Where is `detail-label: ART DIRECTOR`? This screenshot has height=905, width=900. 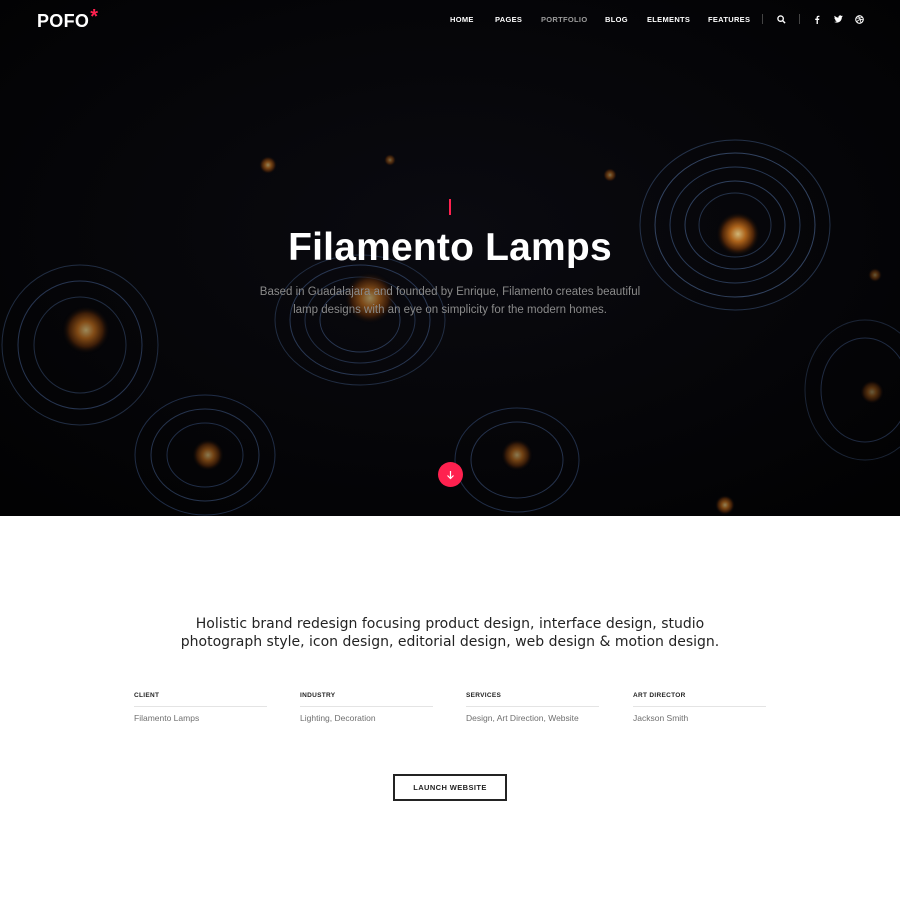
detail-label: ART DIRECTOR is located at coordinates (699, 699).